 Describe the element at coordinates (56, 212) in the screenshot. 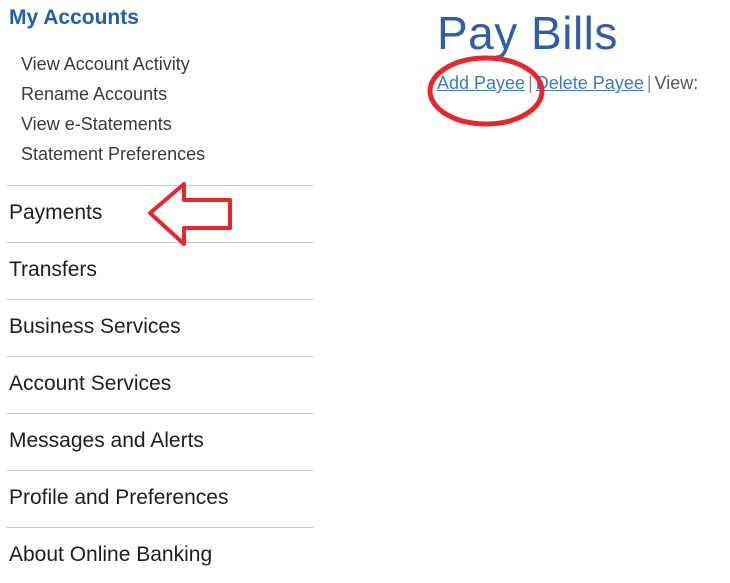

I see `sidebar-item-label: Payments` at that location.